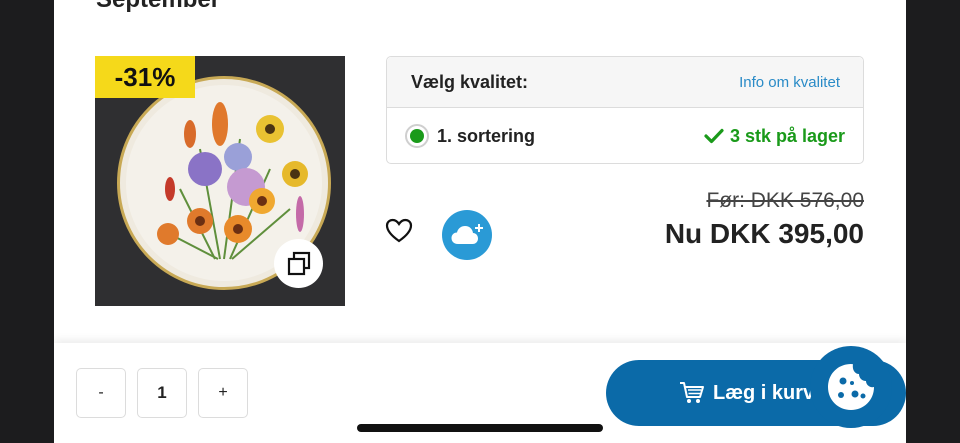  I want to click on heart-icon, so click(399, 230).